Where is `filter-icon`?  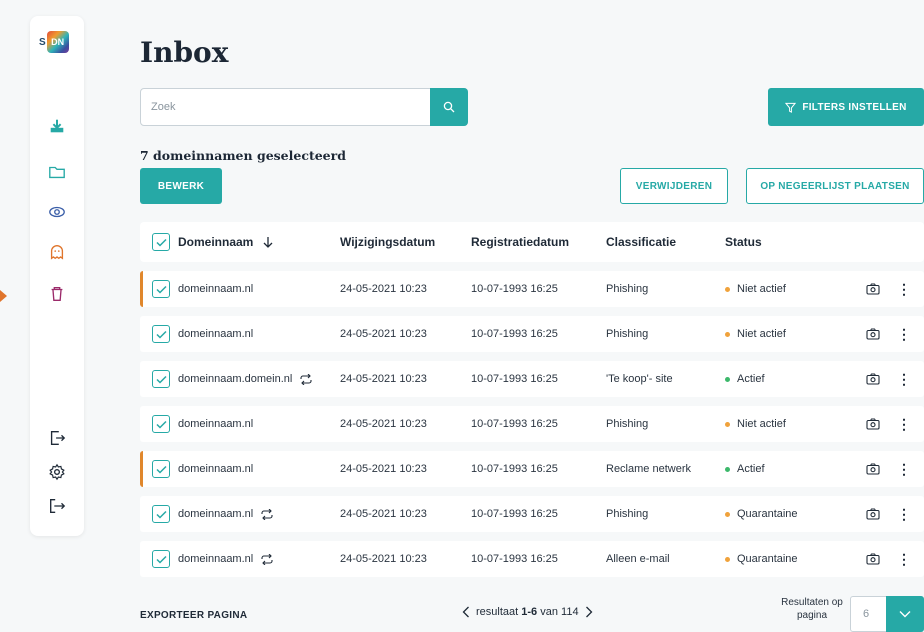 filter-icon is located at coordinates (791, 107).